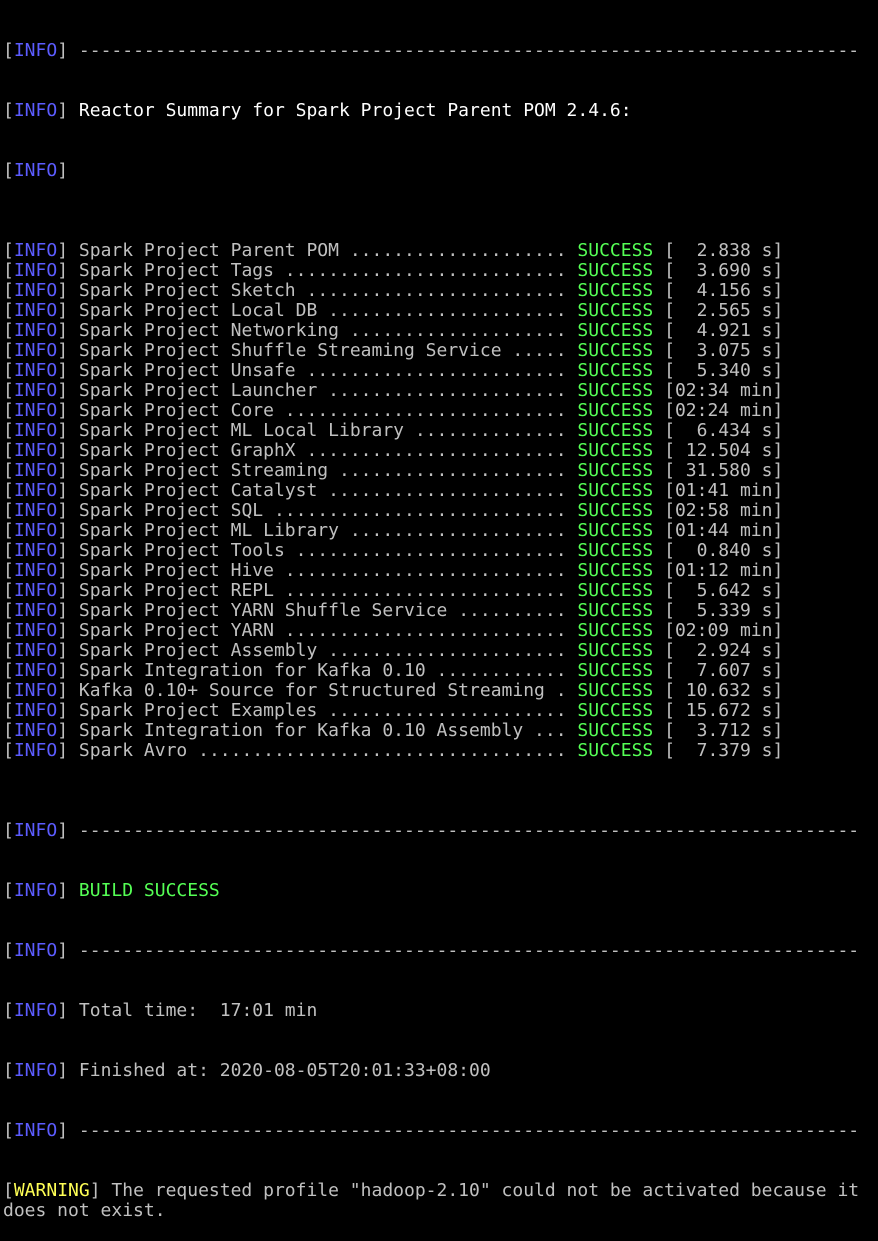 Image resolution: width=878 pixels, height=1241 pixels. I want to click on module-duration: [ 5.642 s], so click(724, 590).